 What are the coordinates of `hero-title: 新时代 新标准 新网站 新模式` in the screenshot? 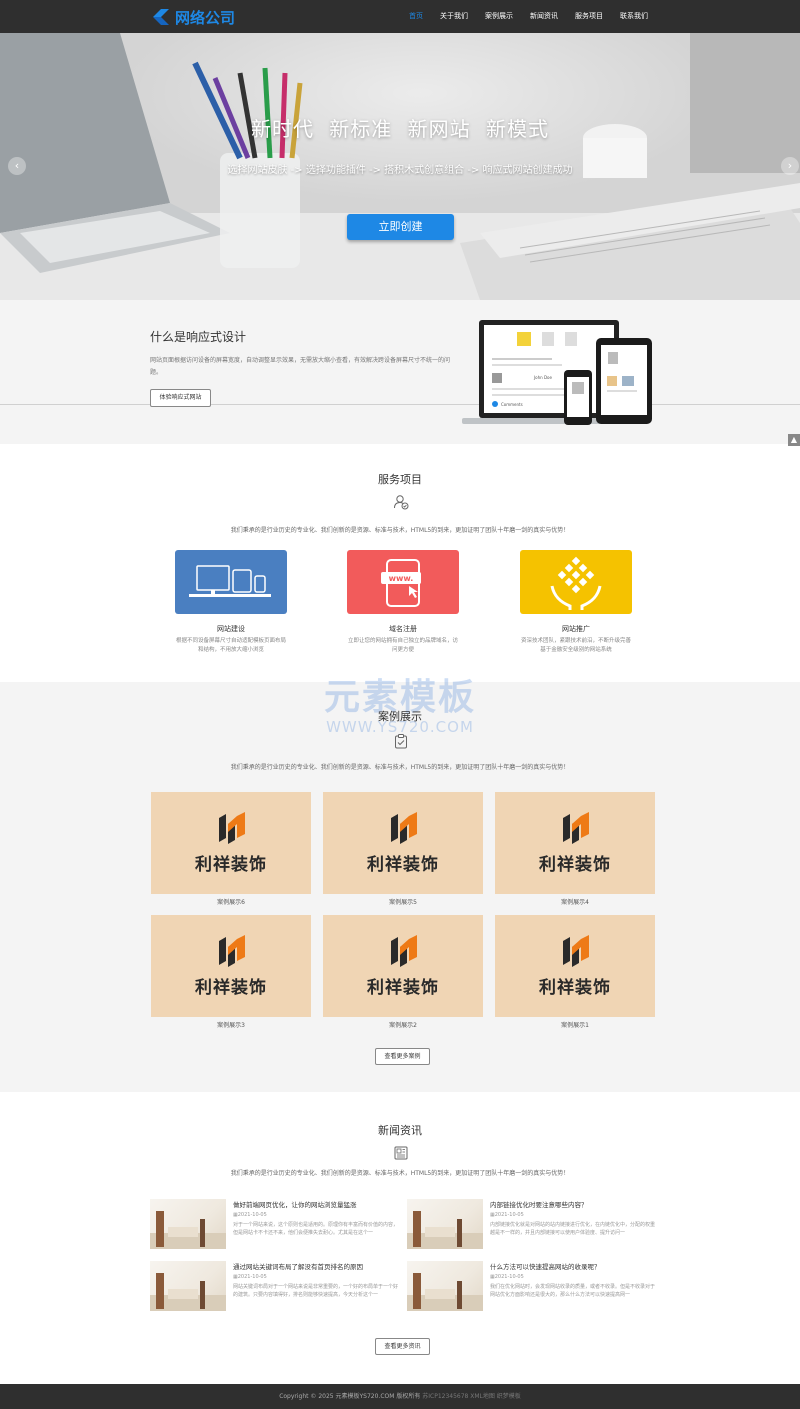 It's located at (400, 129).